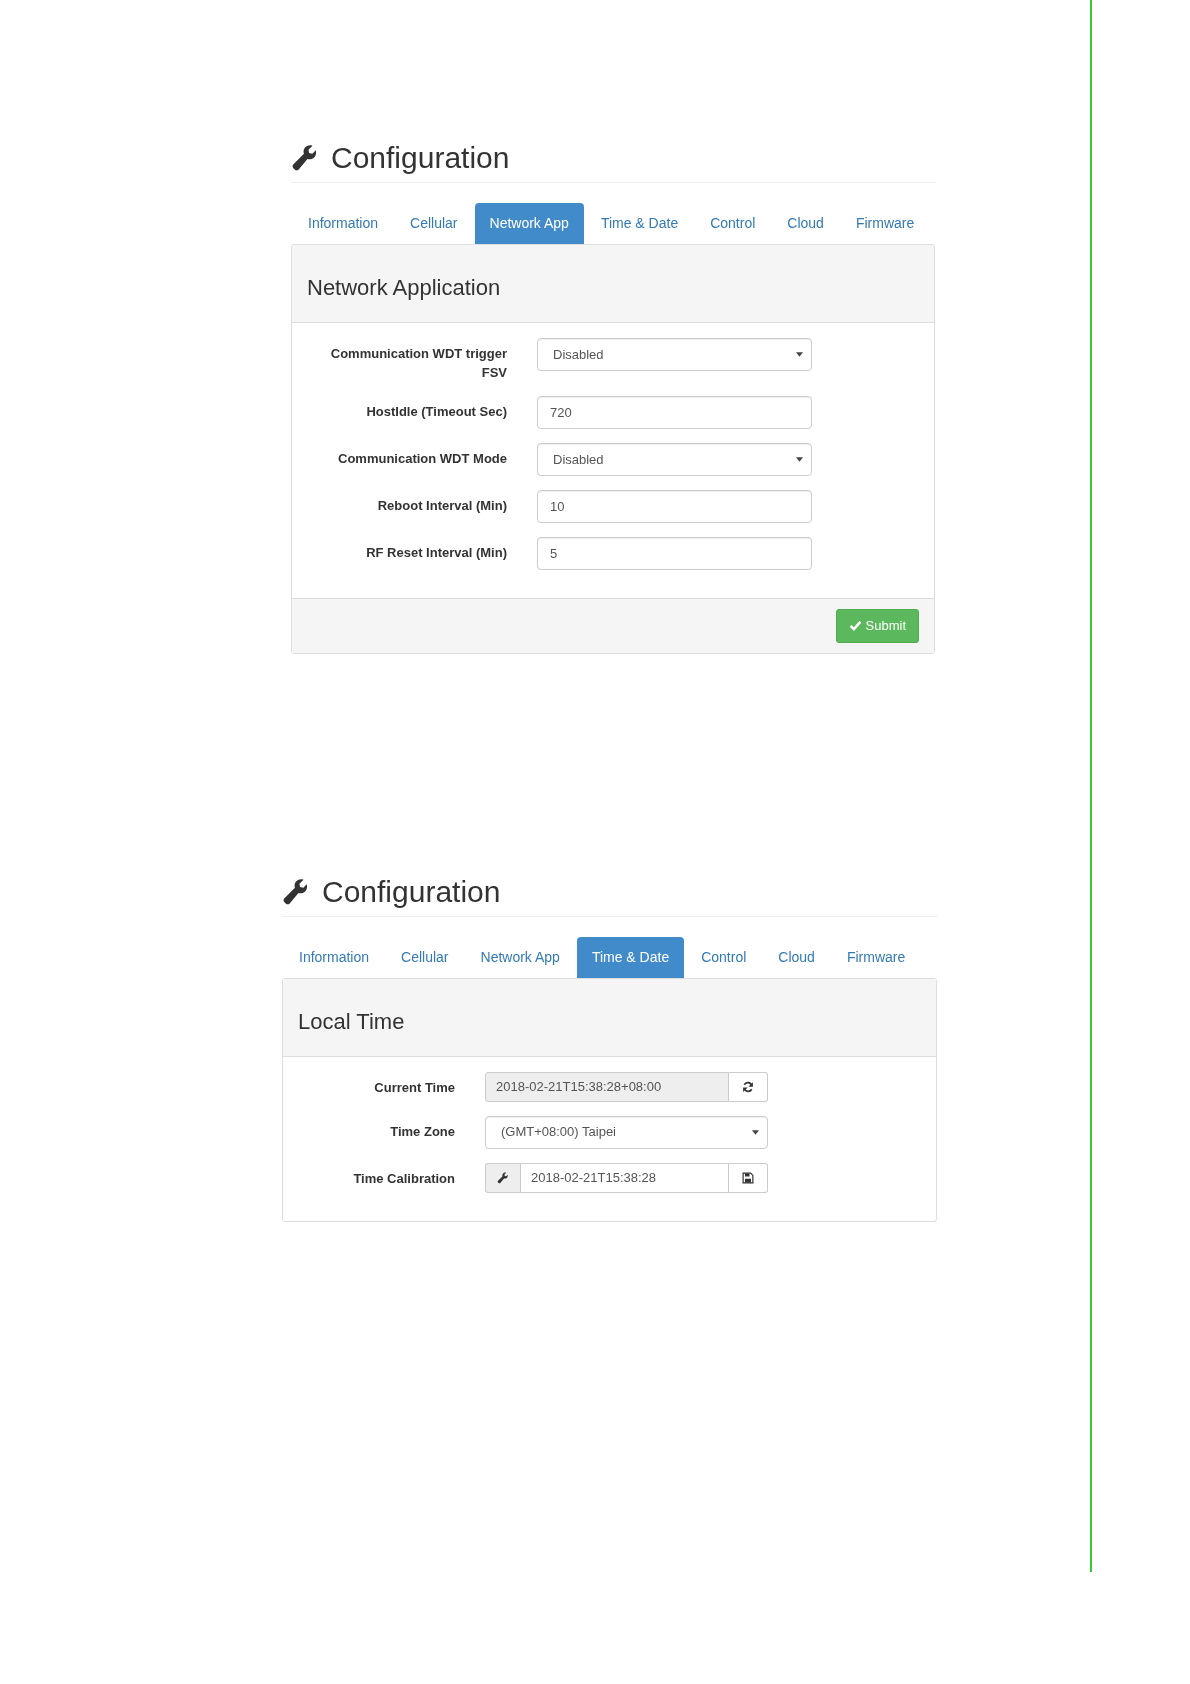 The image size is (1190, 1684). Describe the element at coordinates (607, 1086) in the screenshot. I see `readonly-field: 2018-02-21T15:38:28+08:00` at that location.